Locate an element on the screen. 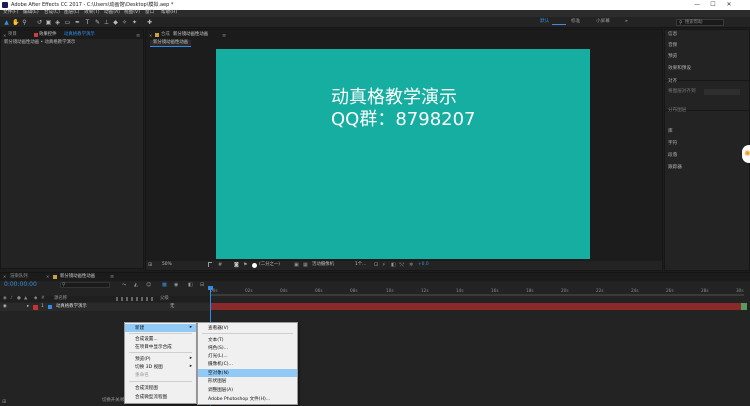 This screenshot has width=750, height=406. draft-3d-icon: ◭ is located at coordinates (136, 285).